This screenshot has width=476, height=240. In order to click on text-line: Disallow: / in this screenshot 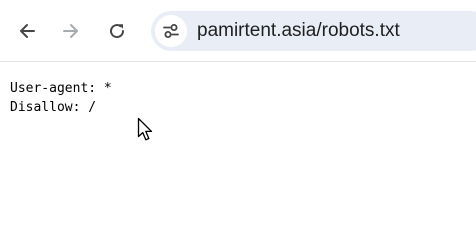, I will do `click(53, 107)`.